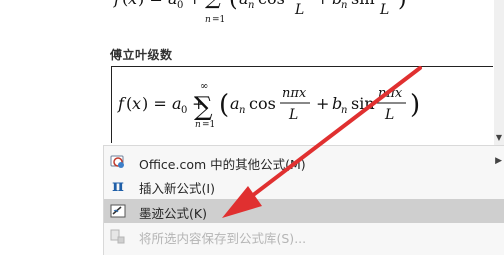 This screenshot has height=255, width=504. Describe the element at coordinates (118, 185) in the screenshot. I see `pi-icon: π` at that location.